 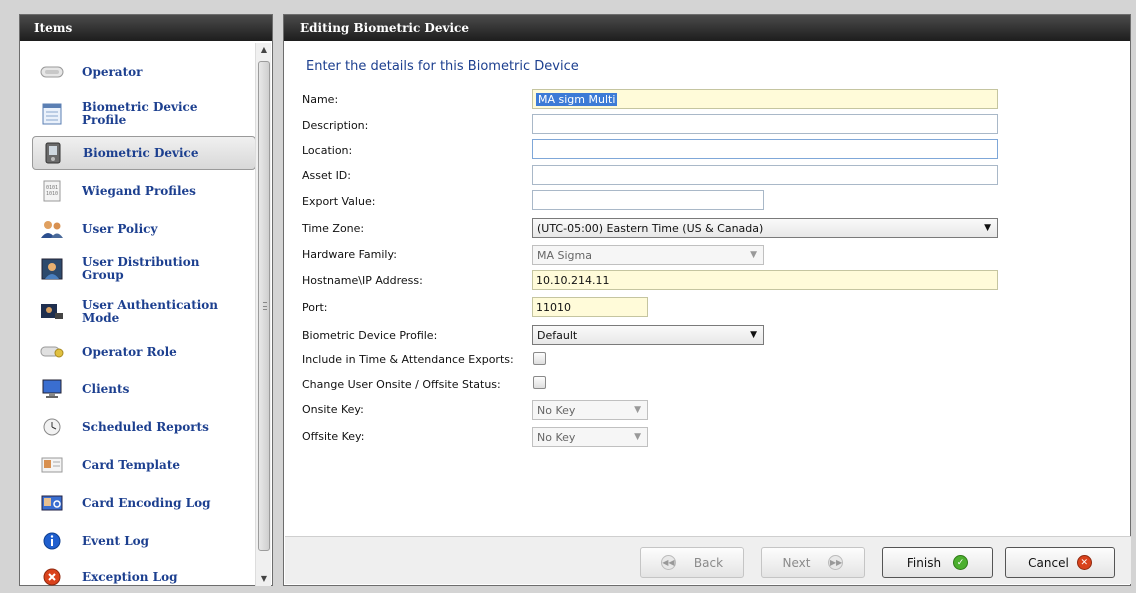 What do you see at coordinates (961, 562) in the screenshot?
I see `check-icon: ✓` at bounding box center [961, 562].